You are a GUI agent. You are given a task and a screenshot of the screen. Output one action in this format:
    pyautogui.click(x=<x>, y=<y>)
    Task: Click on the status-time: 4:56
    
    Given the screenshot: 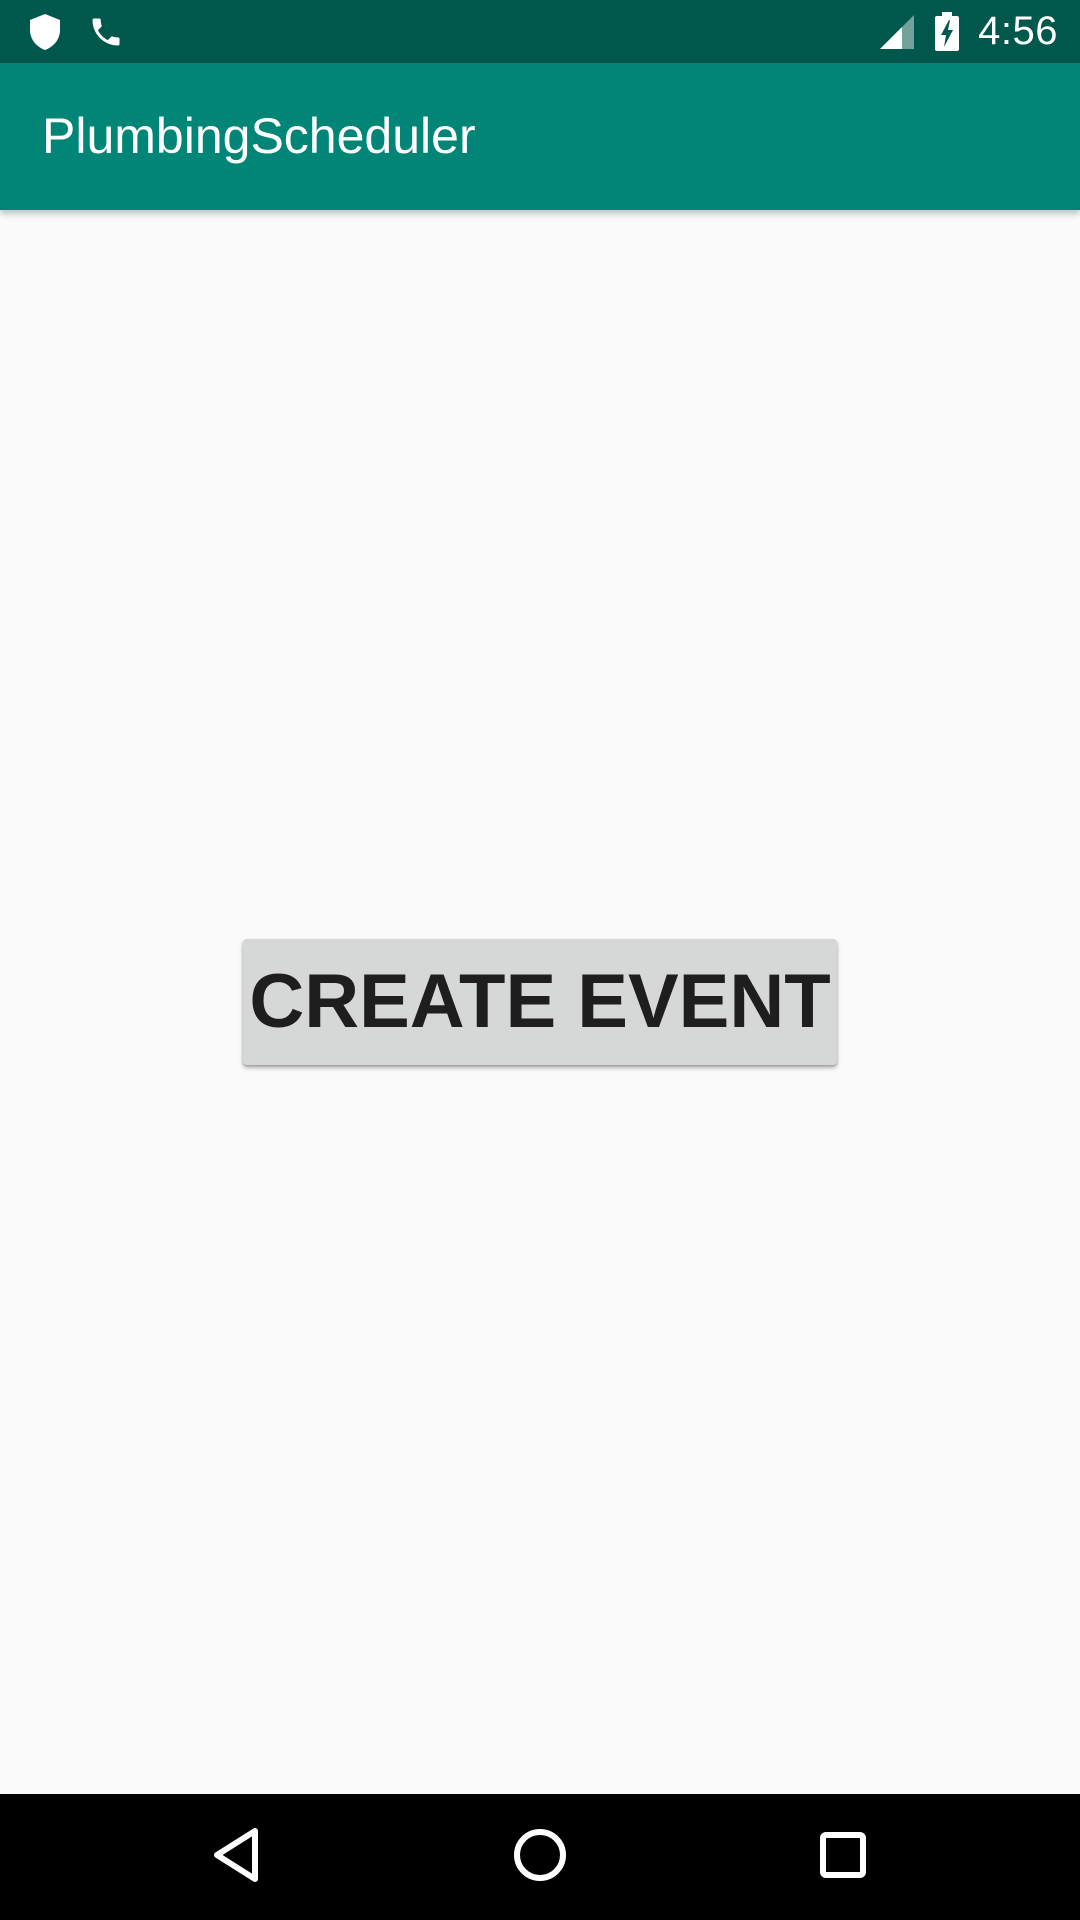 What is the action you would take?
    pyautogui.click(x=1018, y=31)
    